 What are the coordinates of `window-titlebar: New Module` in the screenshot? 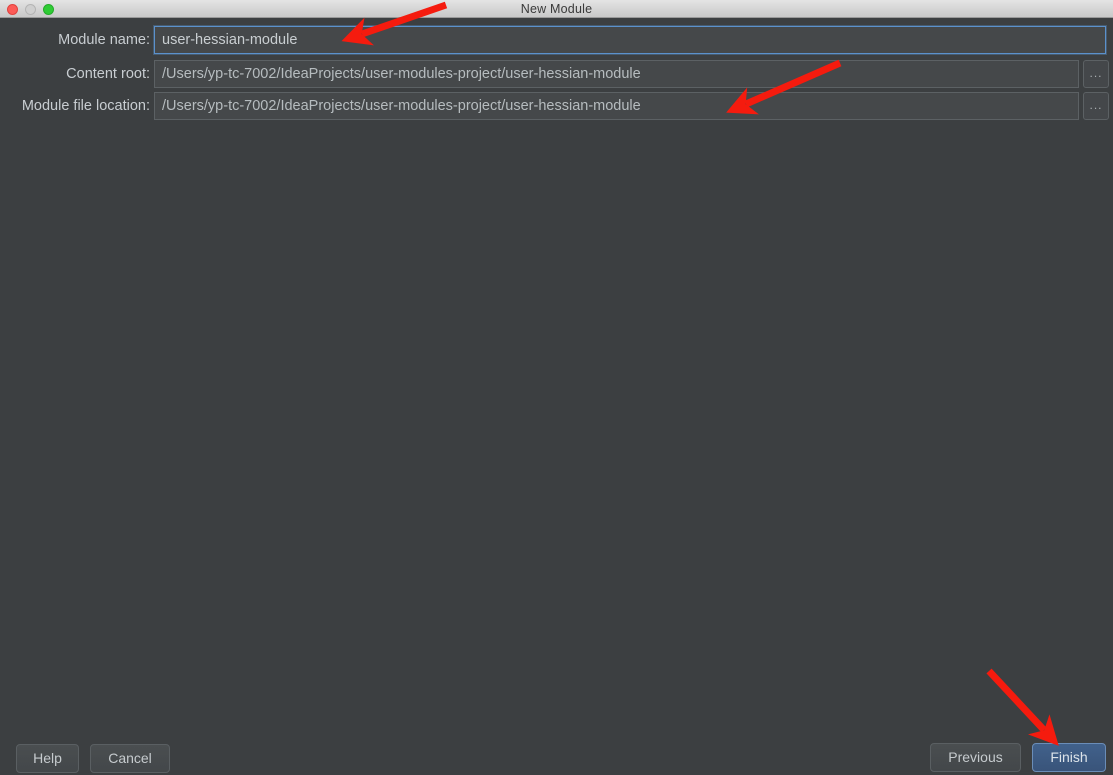 It's located at (556, 9).